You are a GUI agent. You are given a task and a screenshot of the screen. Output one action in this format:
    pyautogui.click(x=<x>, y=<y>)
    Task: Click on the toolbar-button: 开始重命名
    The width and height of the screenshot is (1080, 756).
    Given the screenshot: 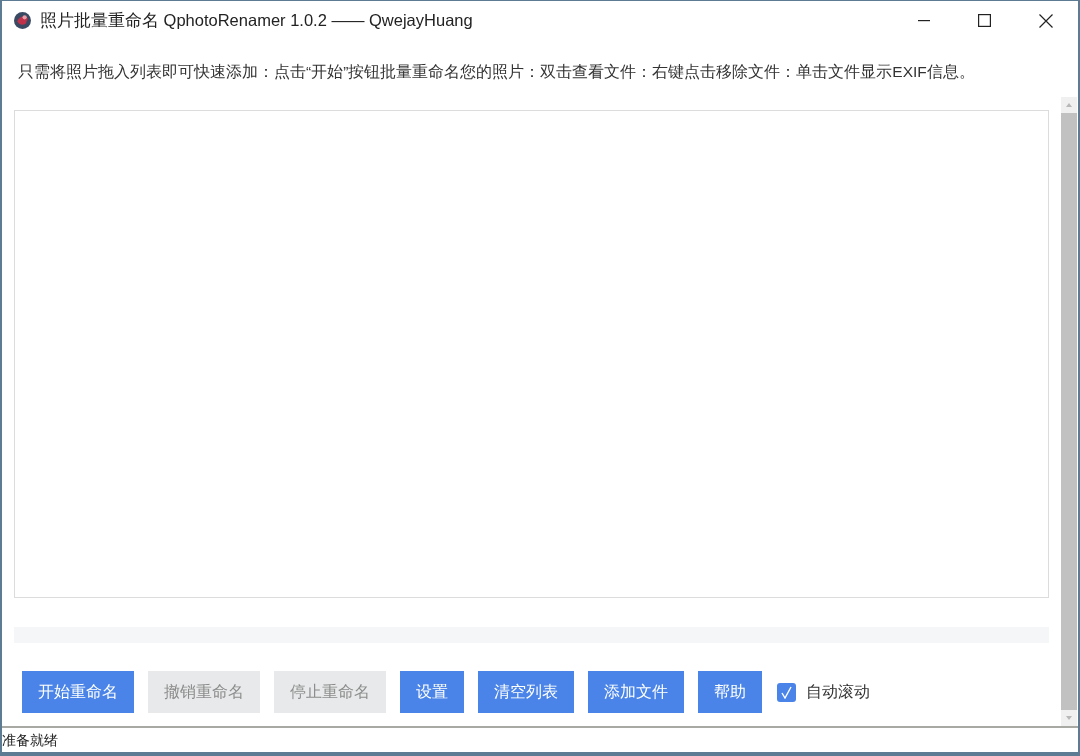 What is the action you would take?
    pyautogui.click(x=78, y=692)
    